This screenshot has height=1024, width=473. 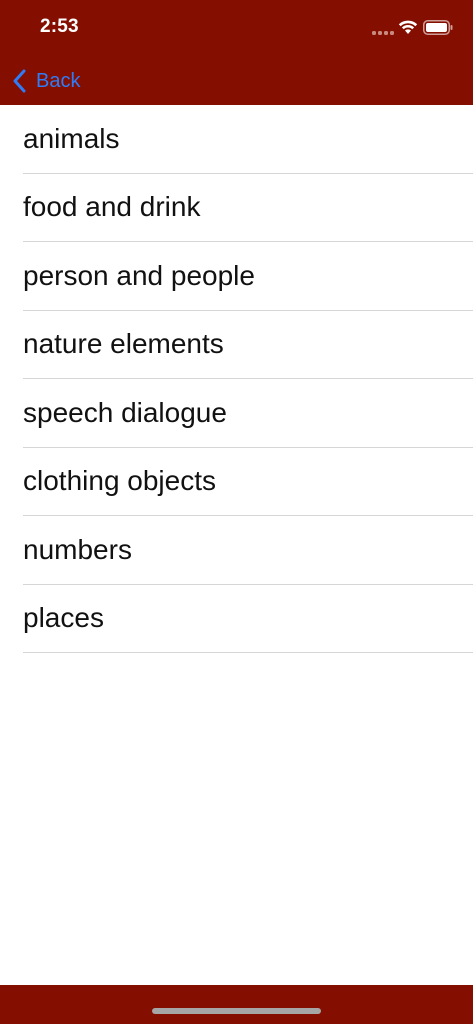 I want to click on chevron-left-icon, so click(x=19, y=81).